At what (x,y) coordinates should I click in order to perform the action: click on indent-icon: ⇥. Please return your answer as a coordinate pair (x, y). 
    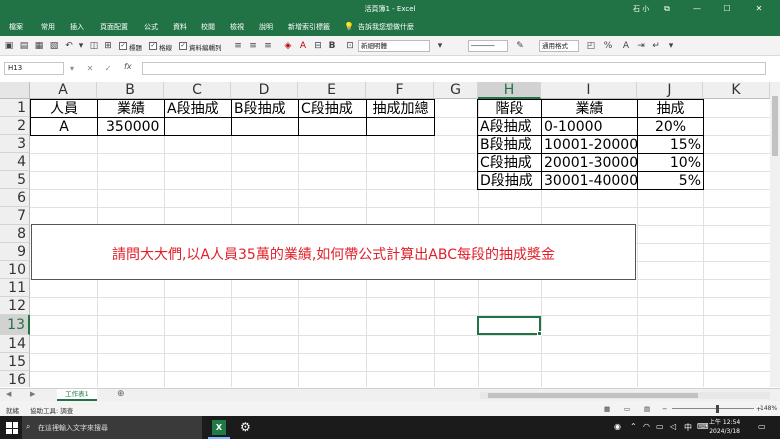
    Looking at the image, I should click on (641, 46).